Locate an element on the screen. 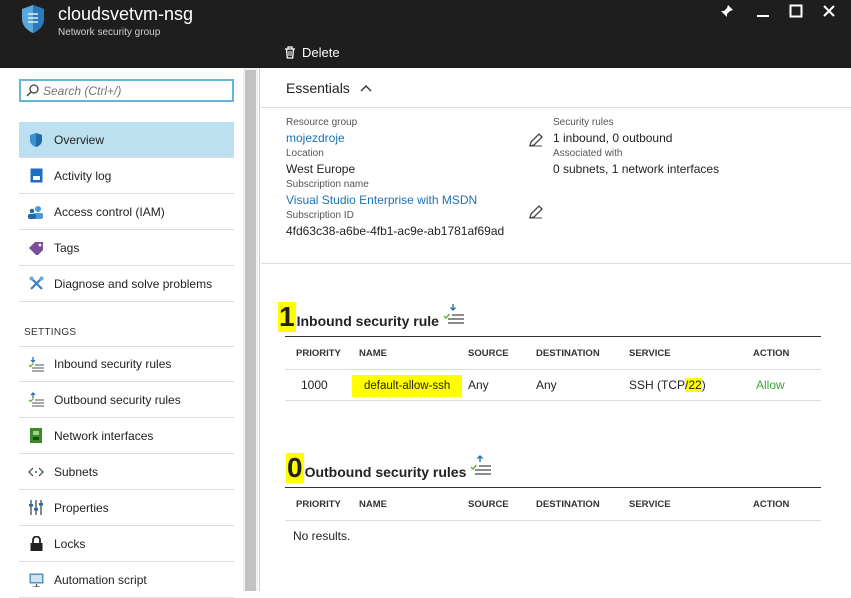 The width and height of the screenshot is (851, 598). delete-button: Delete is located at coordinates (312, 52).